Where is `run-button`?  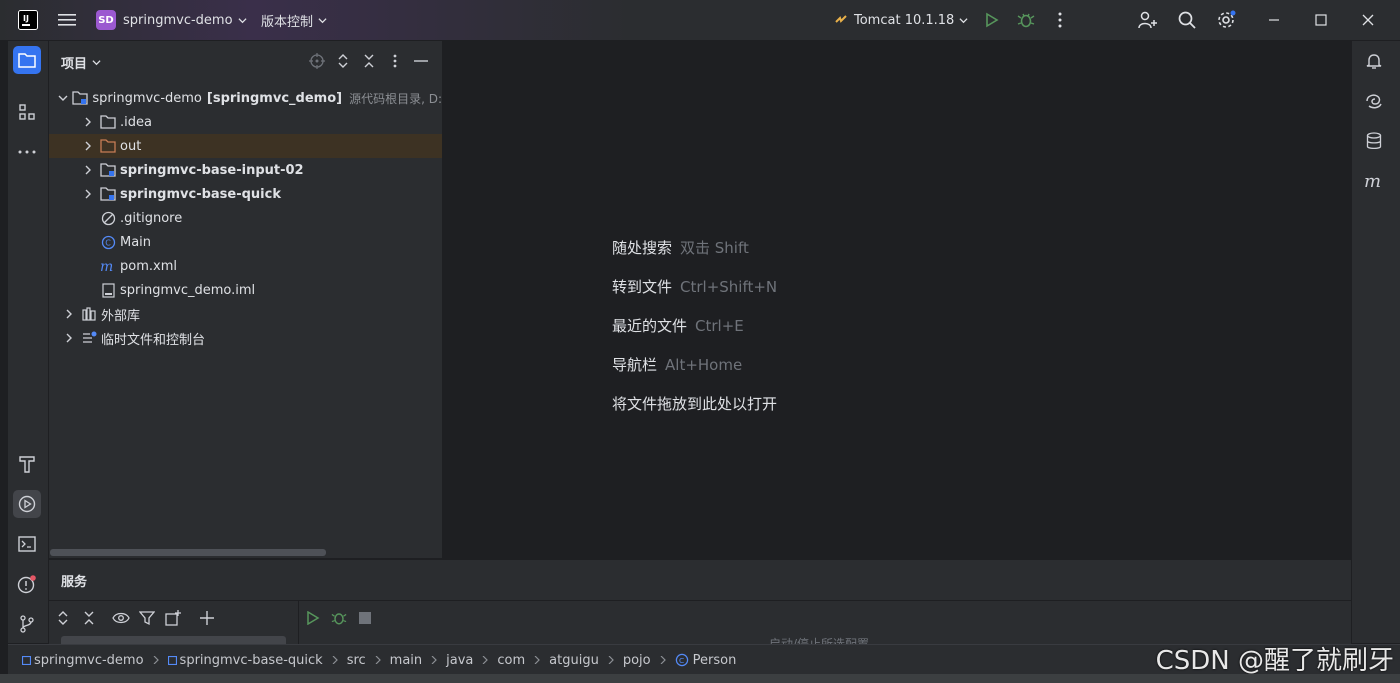 run-button is located at coordinates (992, 20).